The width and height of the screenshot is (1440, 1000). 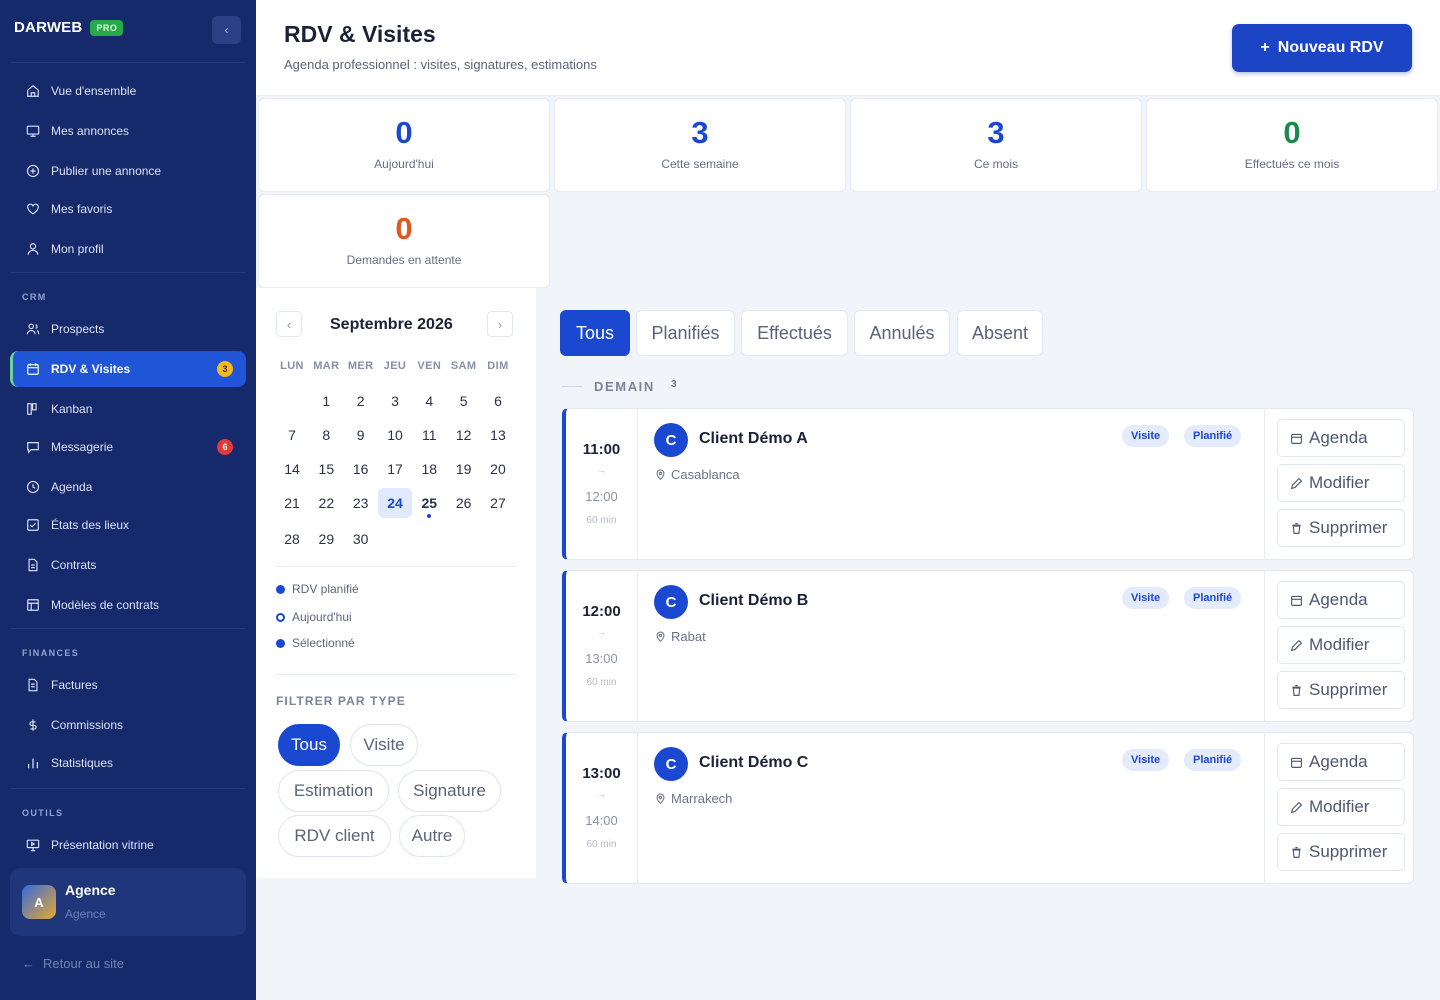 What do you see at coordinates (33, 525) in the screenshot?
I see `checklist-icon-svg` at bounding box center [33, 525].